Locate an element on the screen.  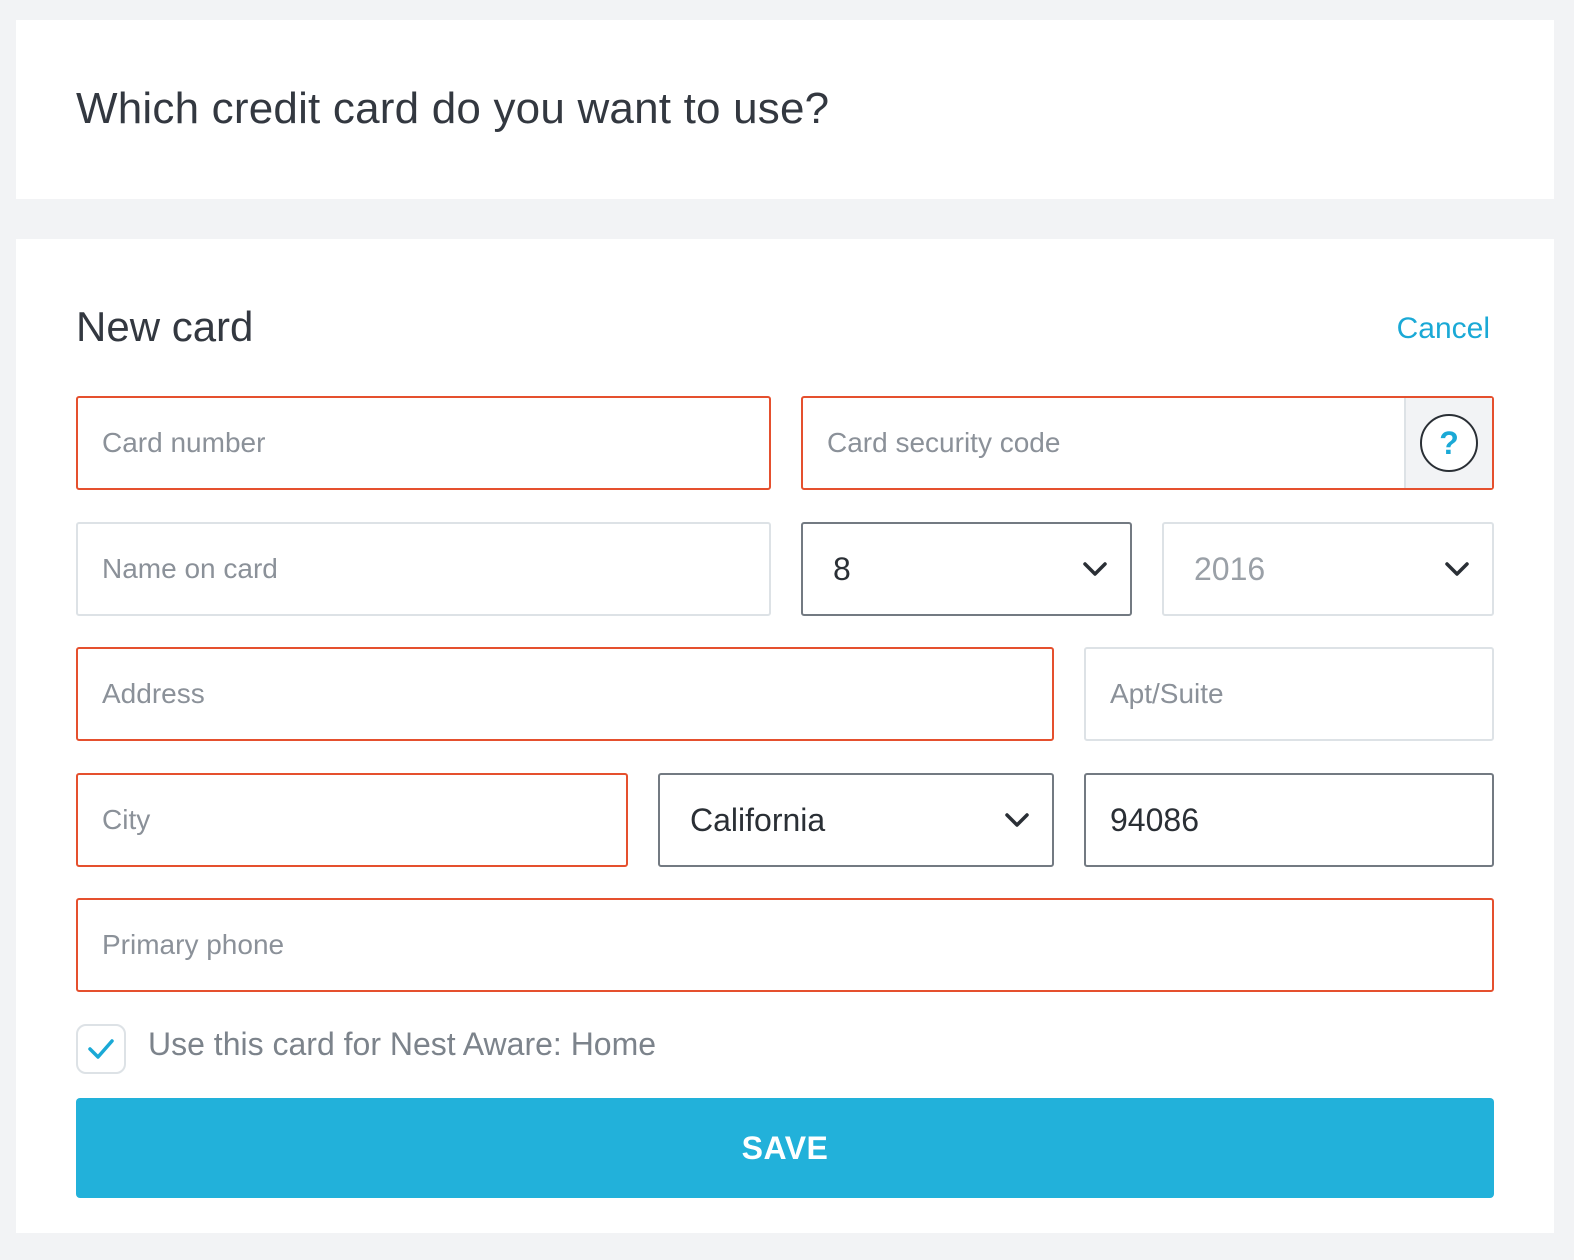
card-number-field is located at coordinates (423, 443).